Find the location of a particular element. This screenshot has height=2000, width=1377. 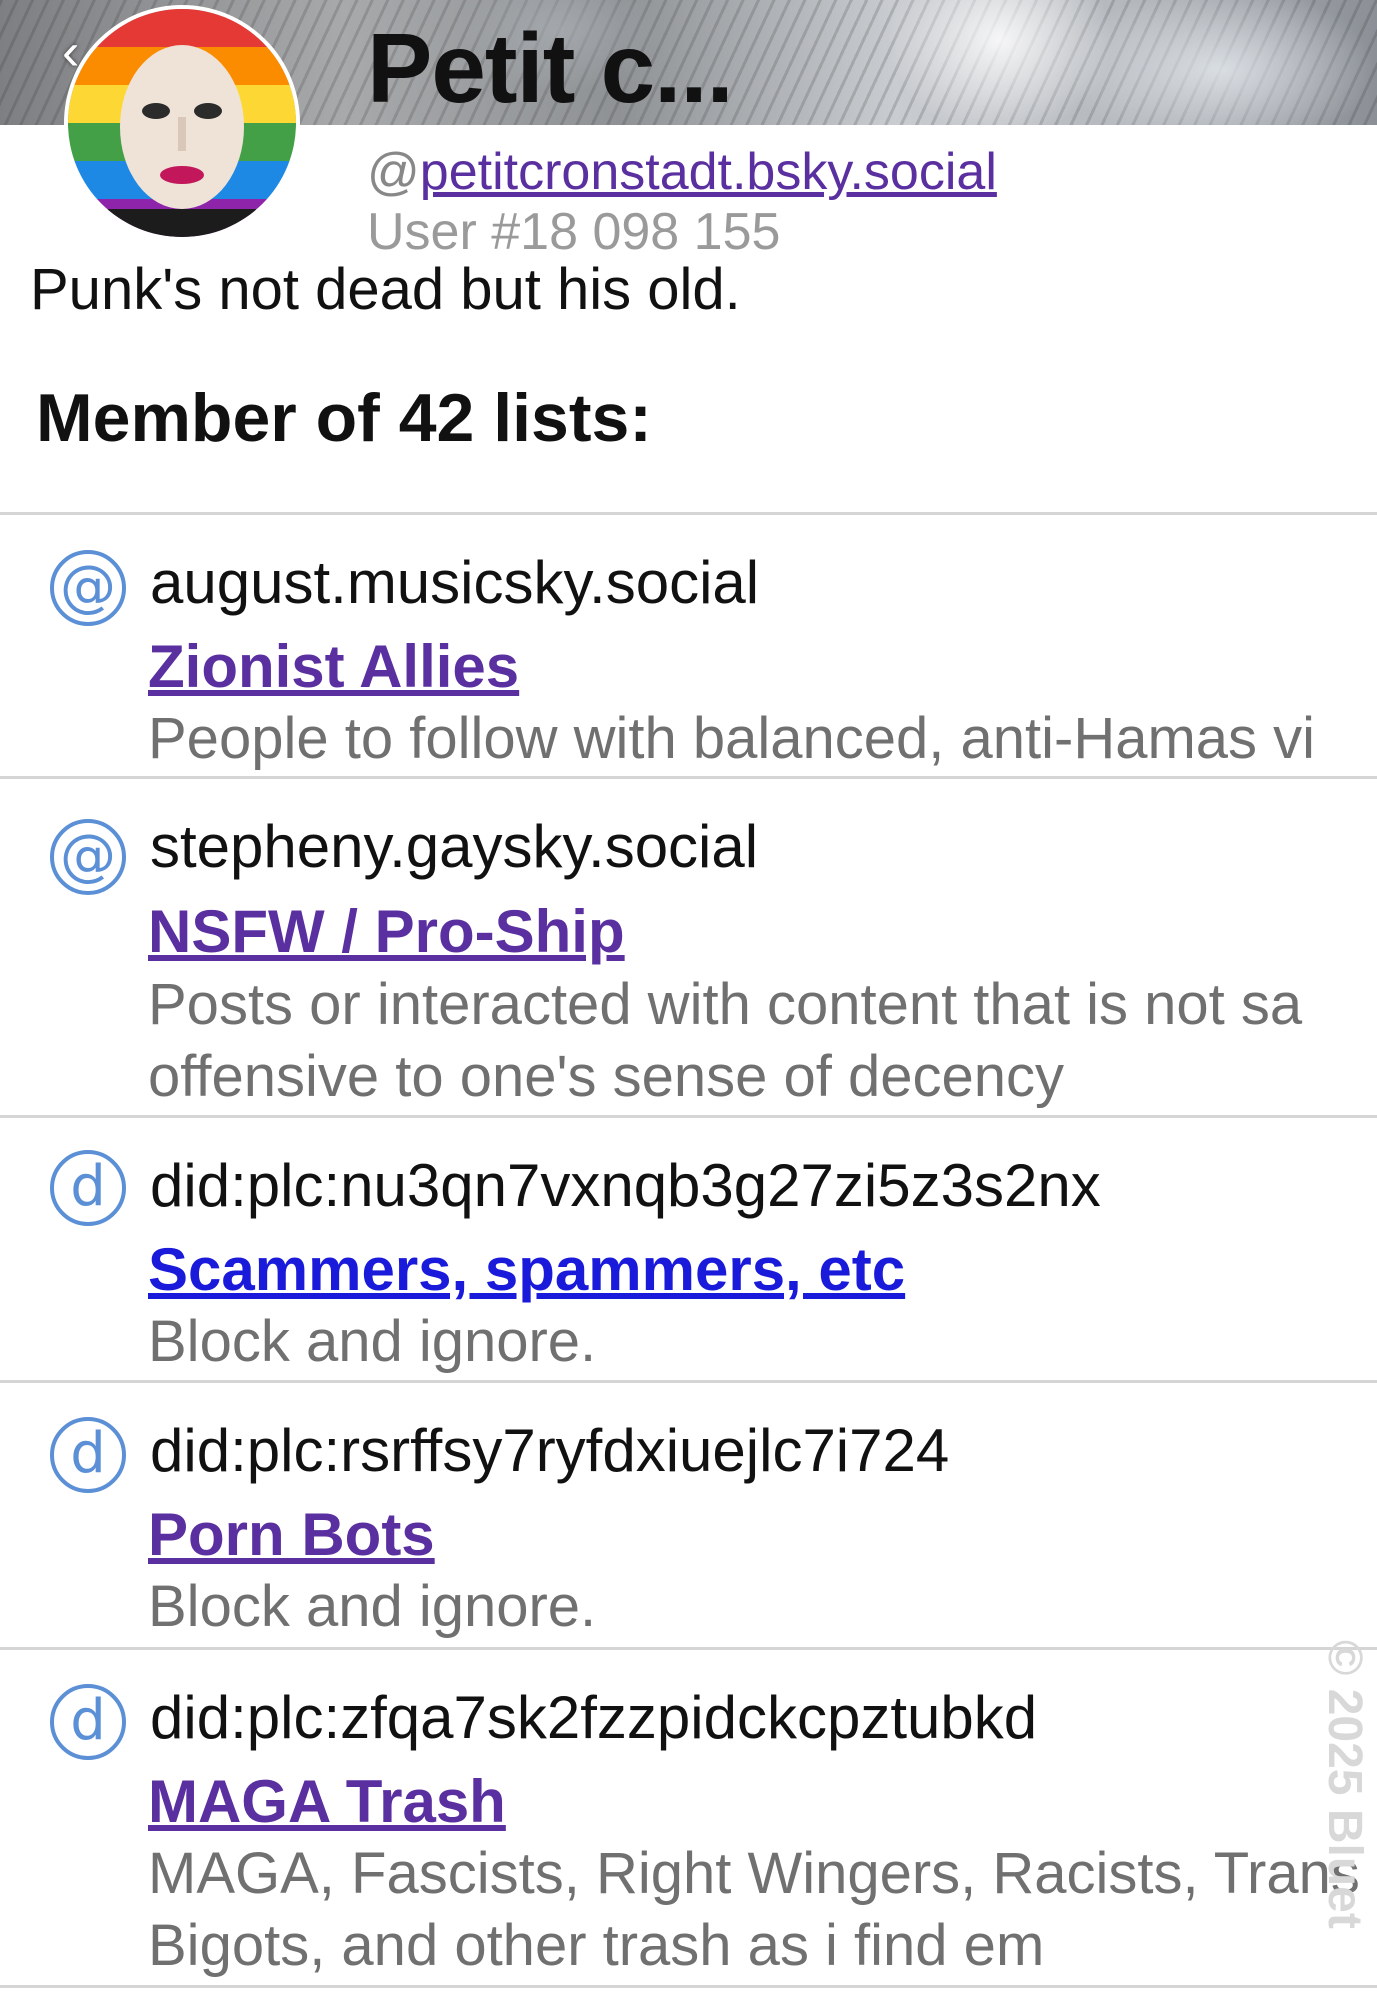

handle-prefix: @ is located at coordinates (393, 172).